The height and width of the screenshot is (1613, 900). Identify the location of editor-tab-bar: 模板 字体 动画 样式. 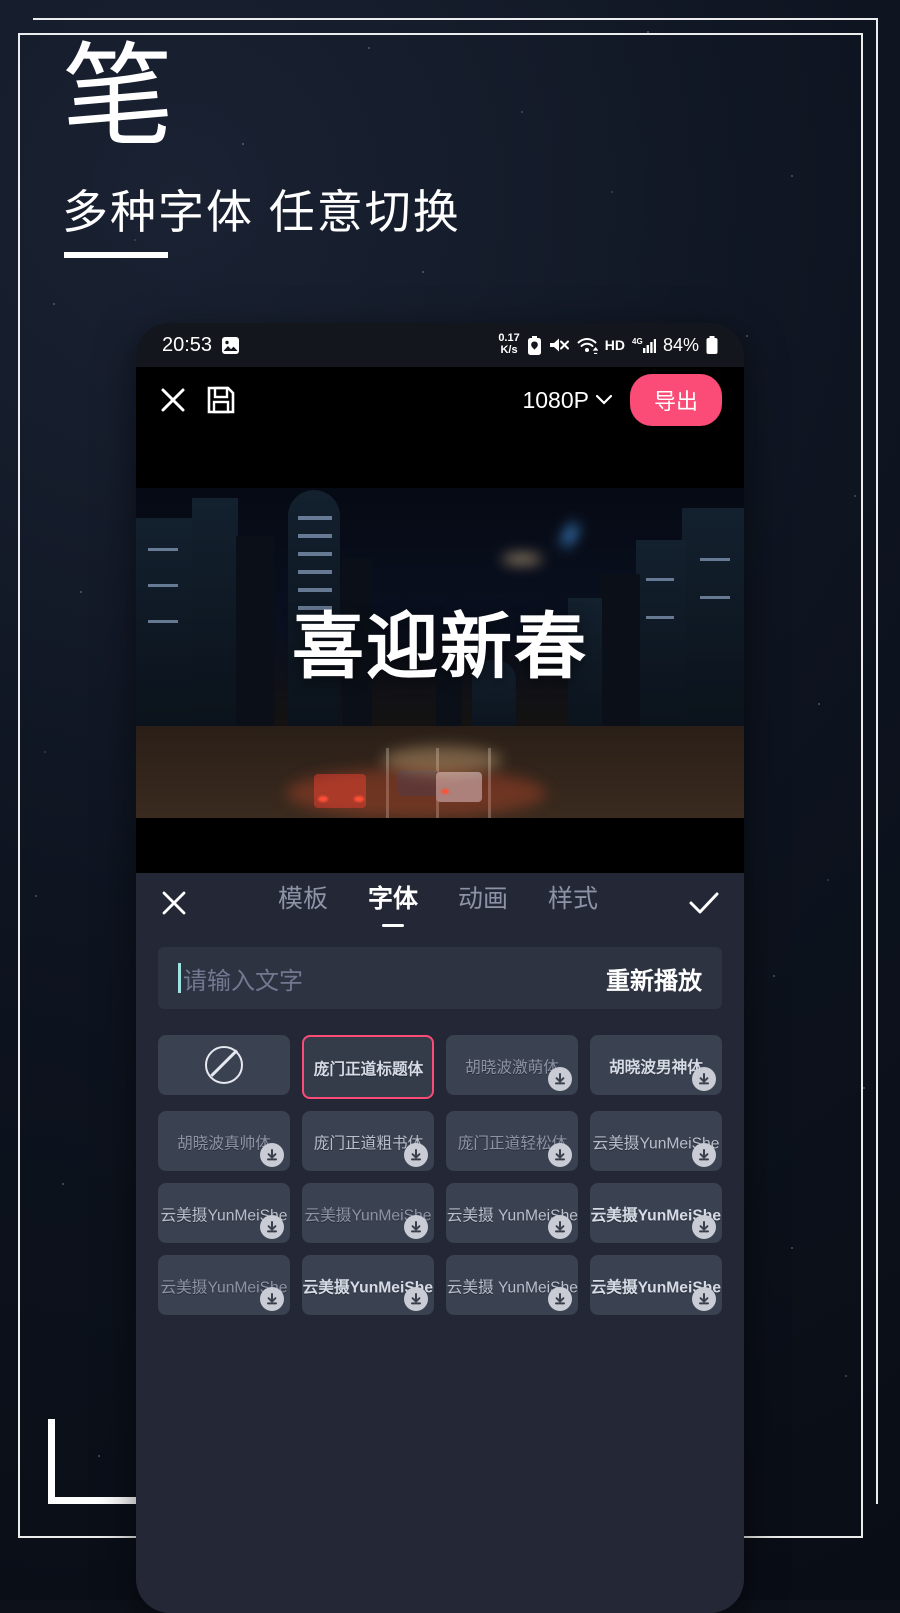
(440, 903).